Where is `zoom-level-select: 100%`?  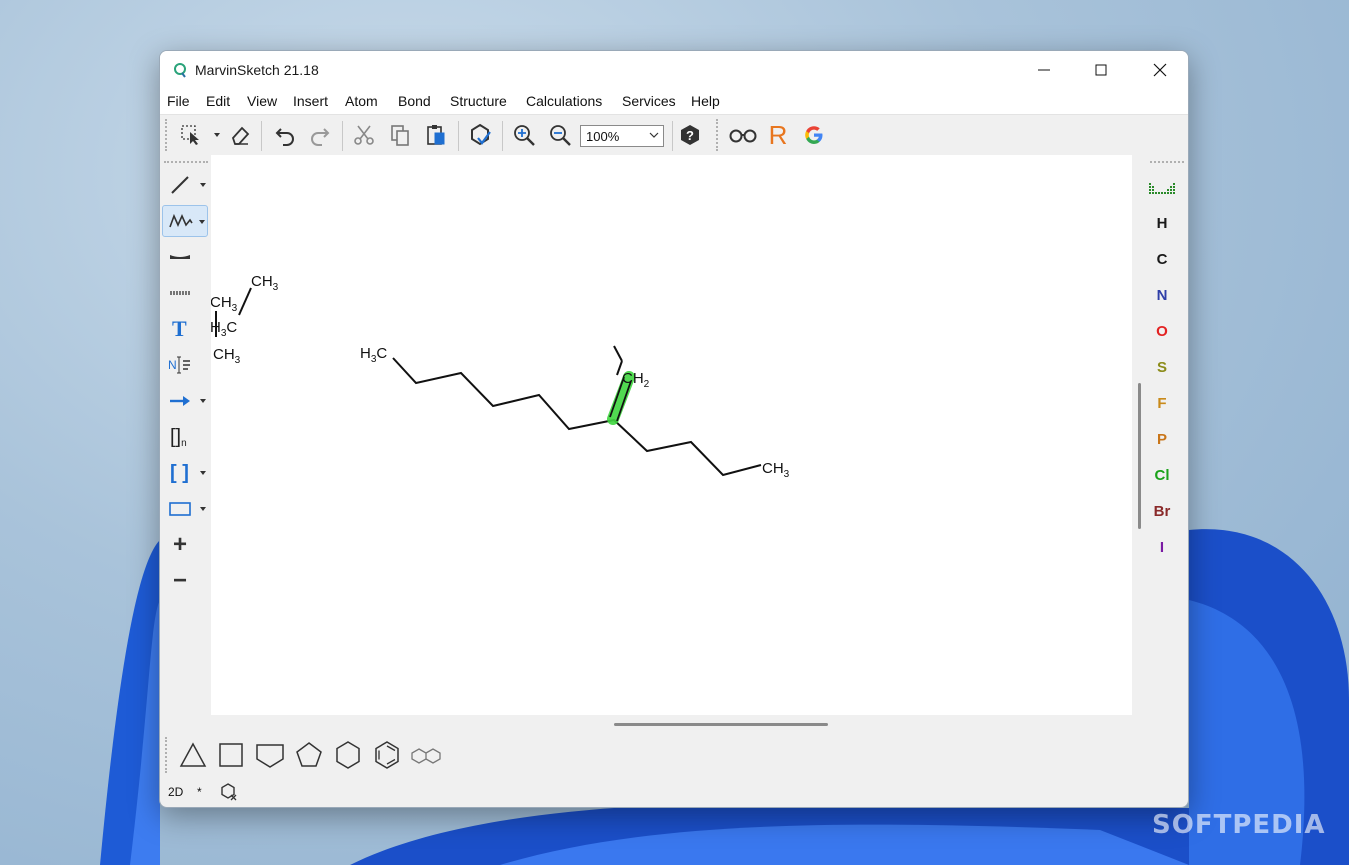
zoom-level-select: 100% is located at coordinates (622, 136).